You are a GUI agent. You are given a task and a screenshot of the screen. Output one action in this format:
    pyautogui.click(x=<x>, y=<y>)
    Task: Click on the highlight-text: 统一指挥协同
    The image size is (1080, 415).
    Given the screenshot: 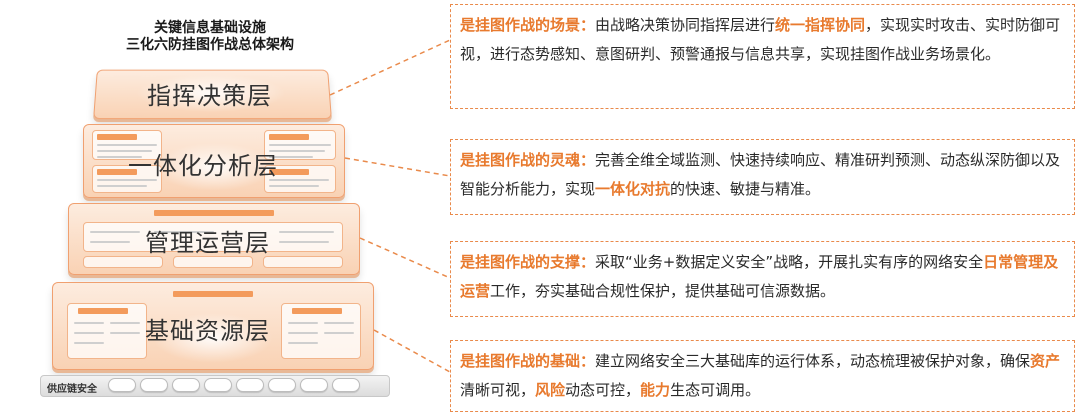 What is the action you would take?
    pyautogui.click(x=820, y=25)
    